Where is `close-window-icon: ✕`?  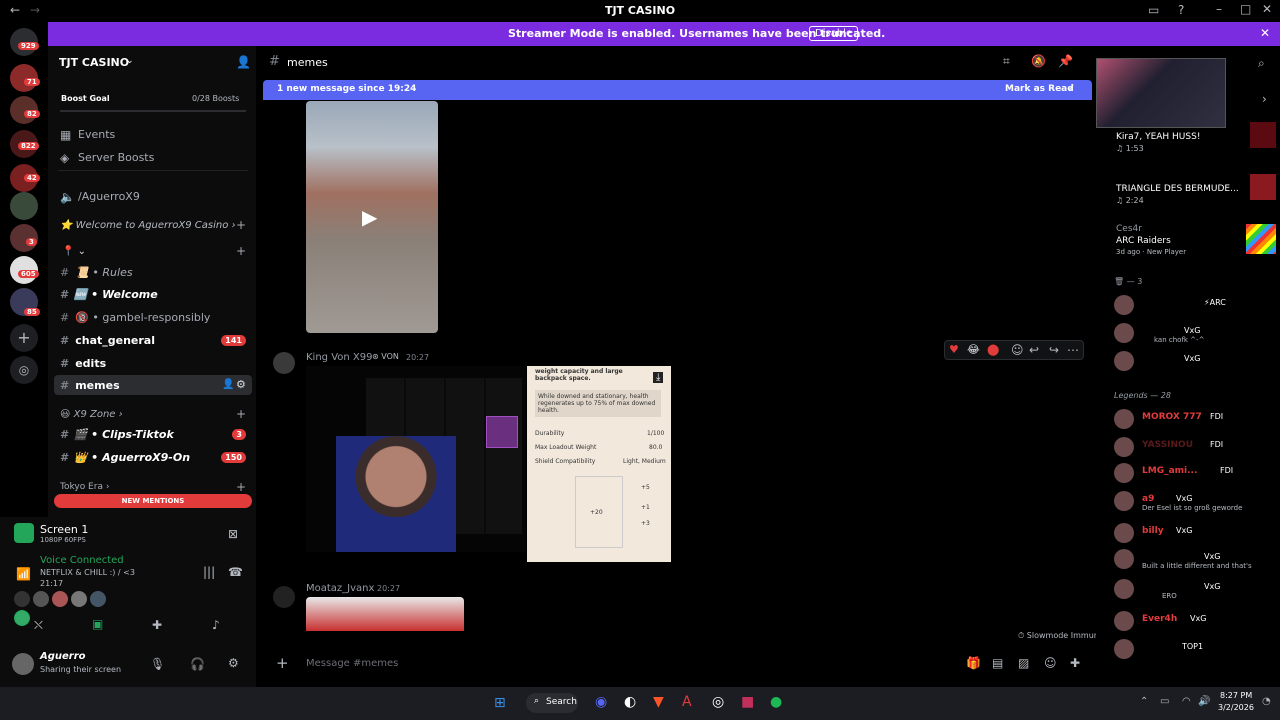 close-window-icon: ✕ is located at coordinates (1267, 9).